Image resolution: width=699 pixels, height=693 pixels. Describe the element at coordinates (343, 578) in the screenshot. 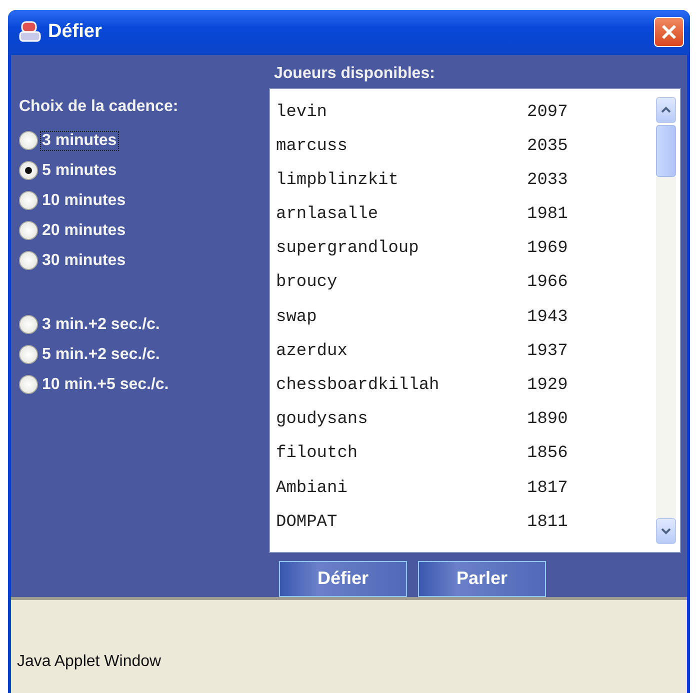

I see `action-button: Défier` at that location.